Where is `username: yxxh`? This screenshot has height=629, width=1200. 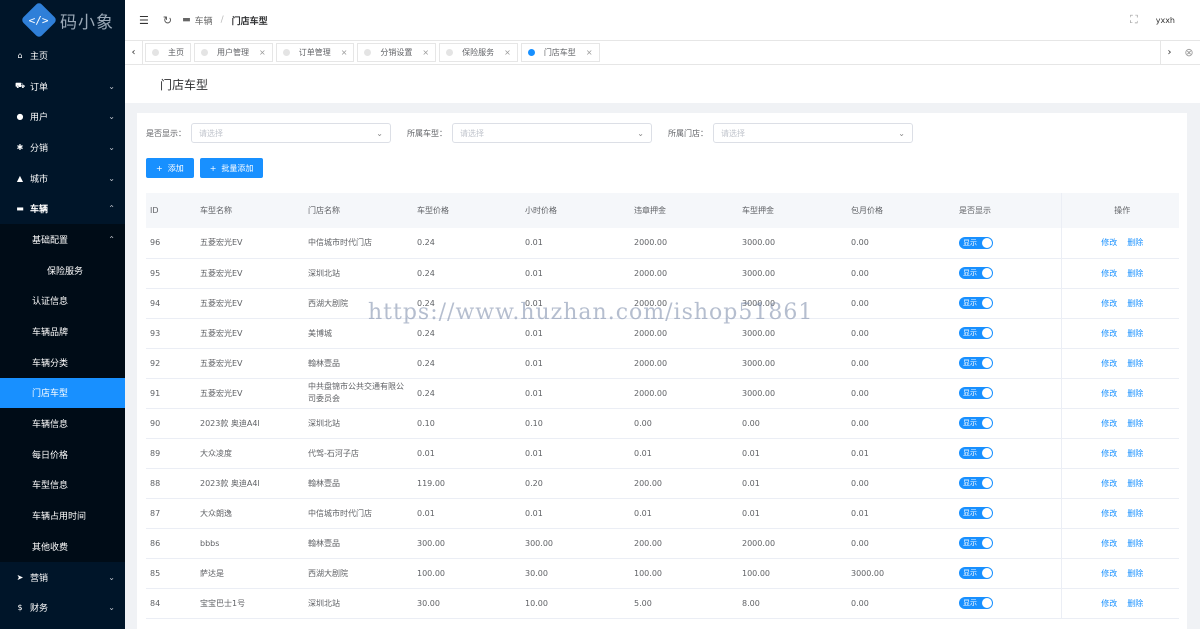 username: yxxh is located at coordinates (1165, 20).